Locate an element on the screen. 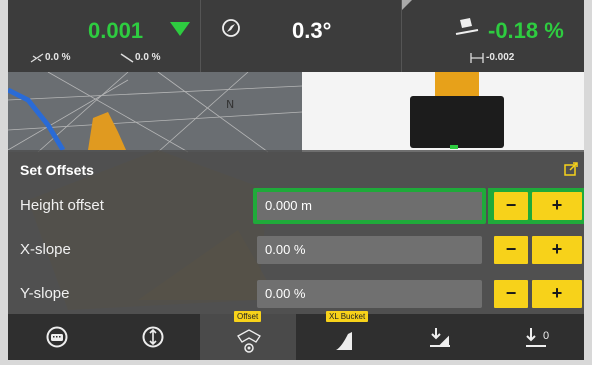 The height and width of the screenshot is (365, 592). y-slope-stepper: − + is located at coordinates (538, 294).